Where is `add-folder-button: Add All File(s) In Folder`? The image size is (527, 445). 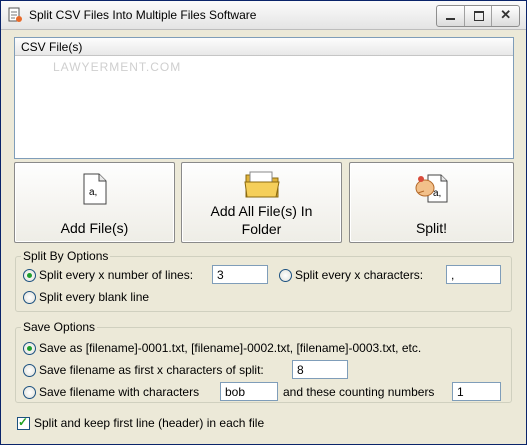 add-folder-button: Add All File(s) In Folder is located at coordinates (261, 202).